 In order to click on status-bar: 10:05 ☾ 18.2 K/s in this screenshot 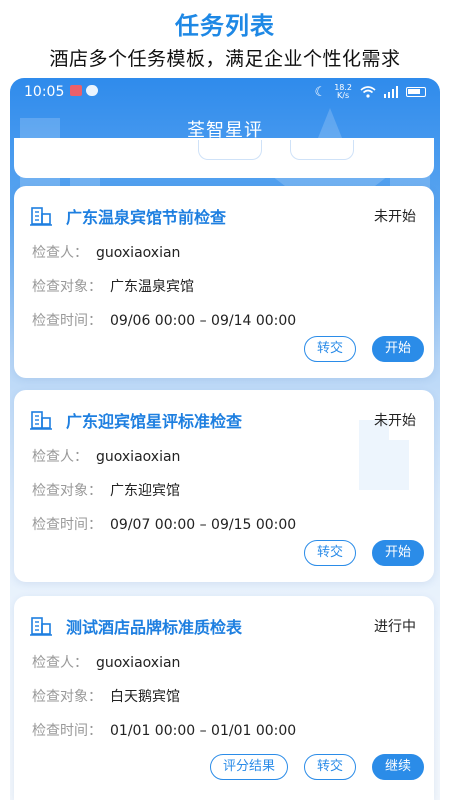, I will do `click(225, 91)`.